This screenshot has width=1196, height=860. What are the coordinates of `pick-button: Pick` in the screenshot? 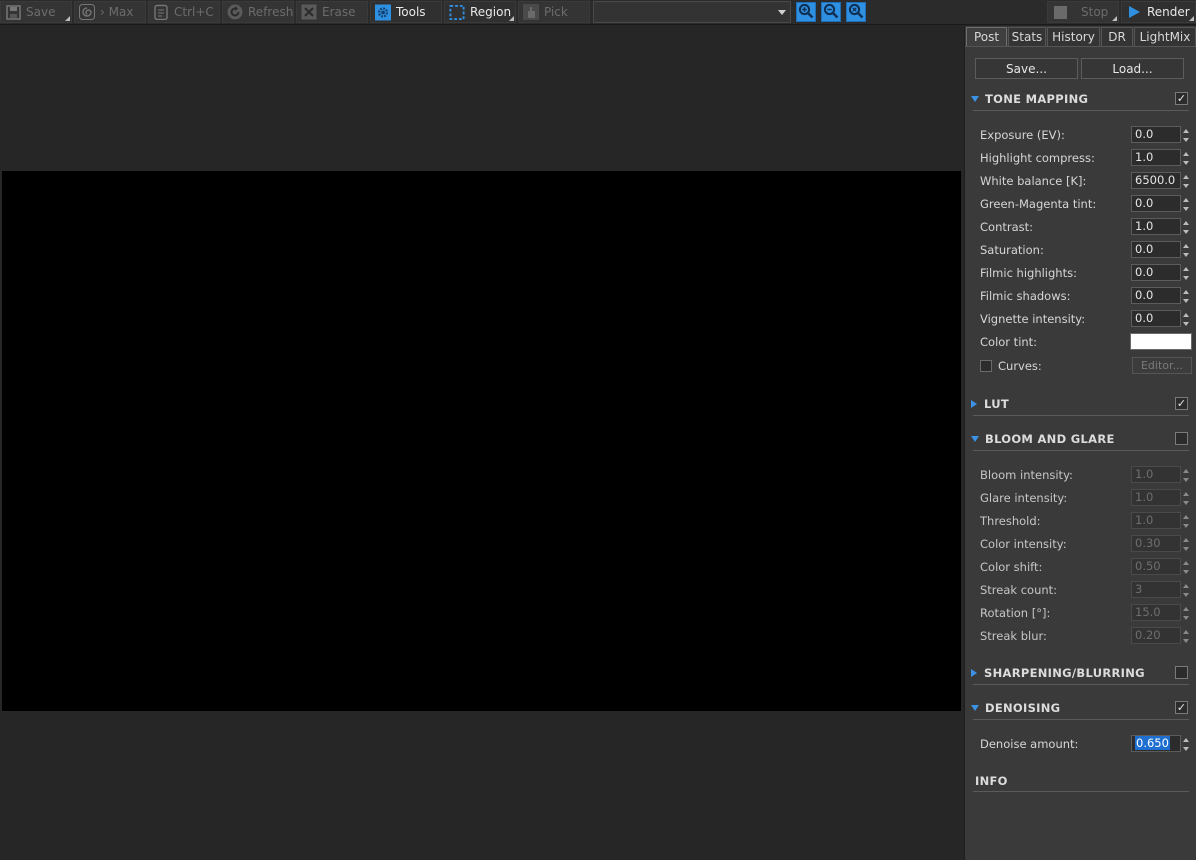 It's located at (554, 12).